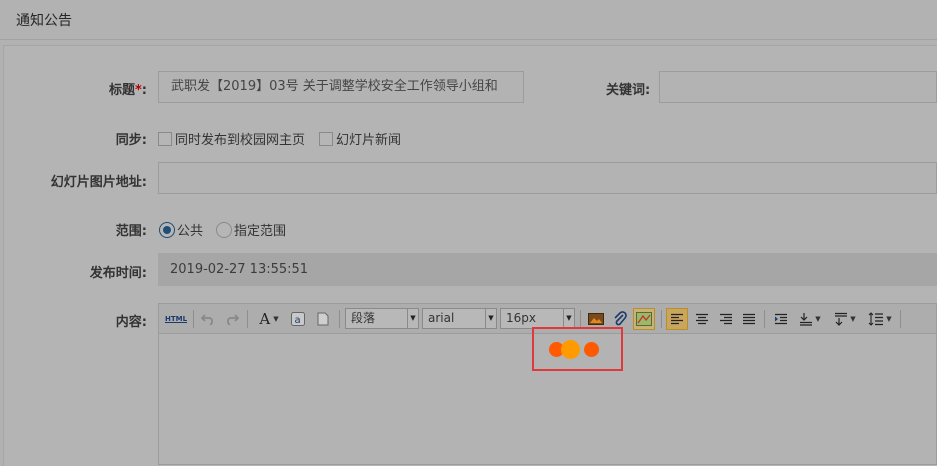 Image resolution: width=937 pixels, height=466 pixels. I want to click on scope-label: 范围:, so click(131, 231).